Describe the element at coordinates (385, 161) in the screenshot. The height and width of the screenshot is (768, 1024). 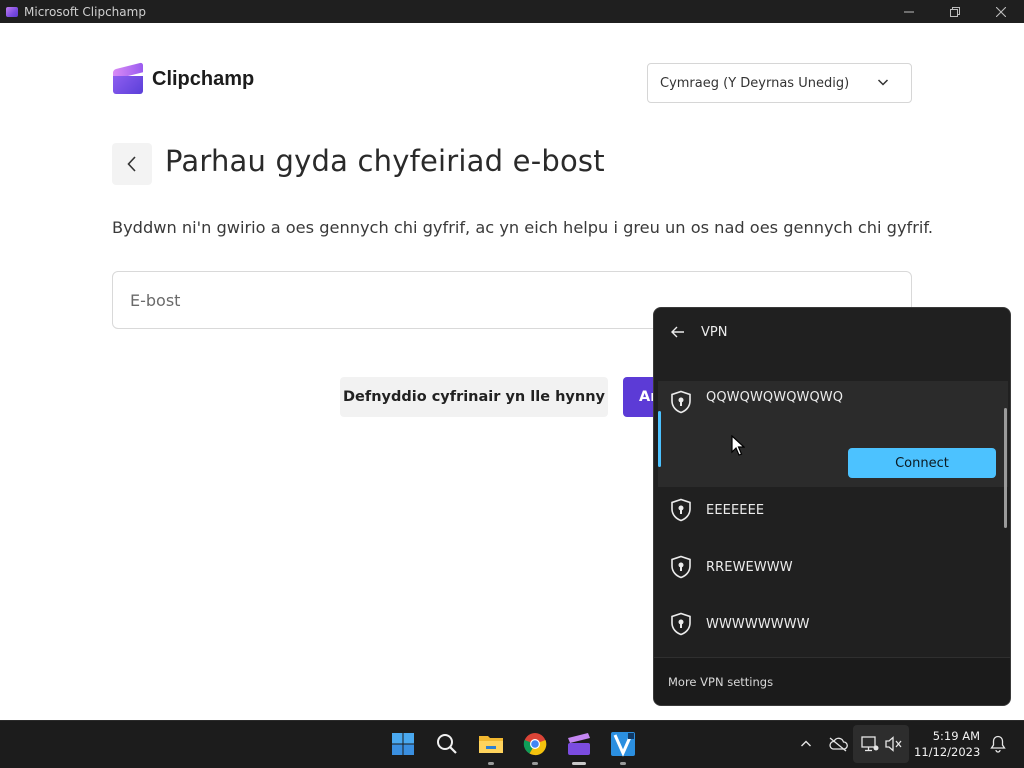
I see `page-title: Parhau gyda chyfeiriad e-bost` at that location.